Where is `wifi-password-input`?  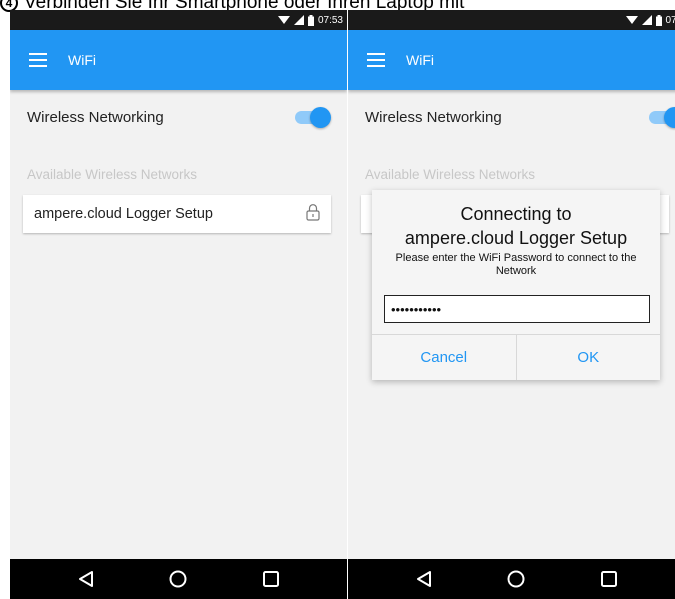 wifi-password-input is located at coordinates (517, 309).